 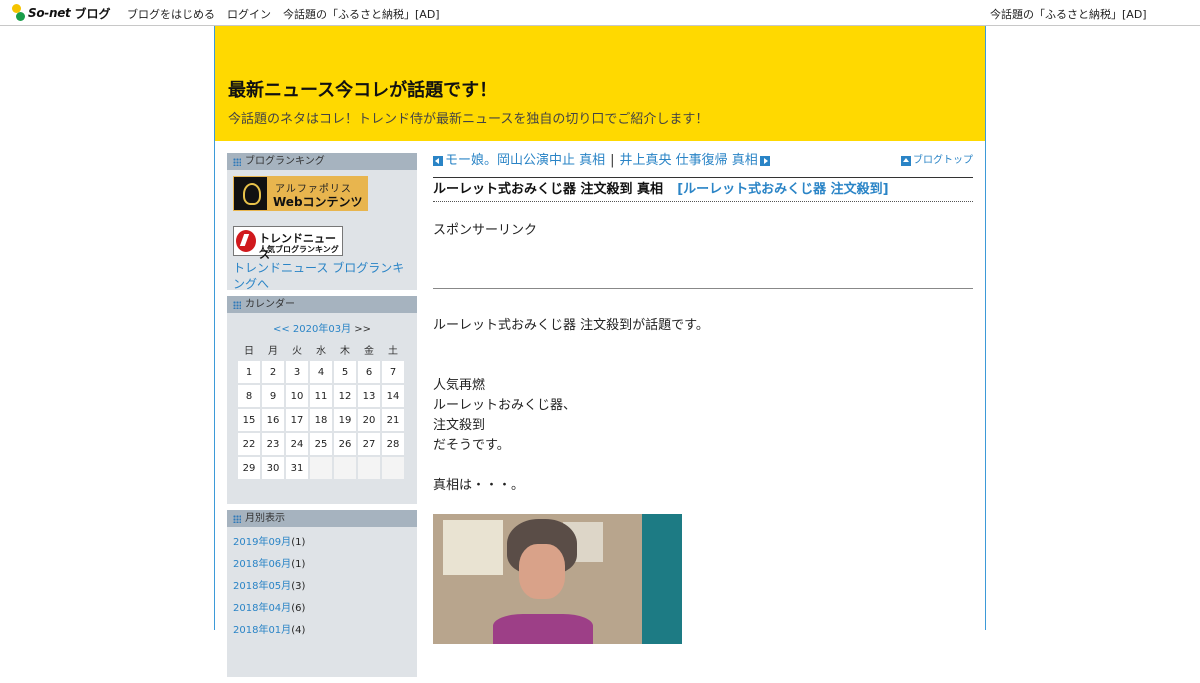 I want to click on furusato-ad-link: 今話題の「ふるさと納税」[AD], so click(x=361, y=14).